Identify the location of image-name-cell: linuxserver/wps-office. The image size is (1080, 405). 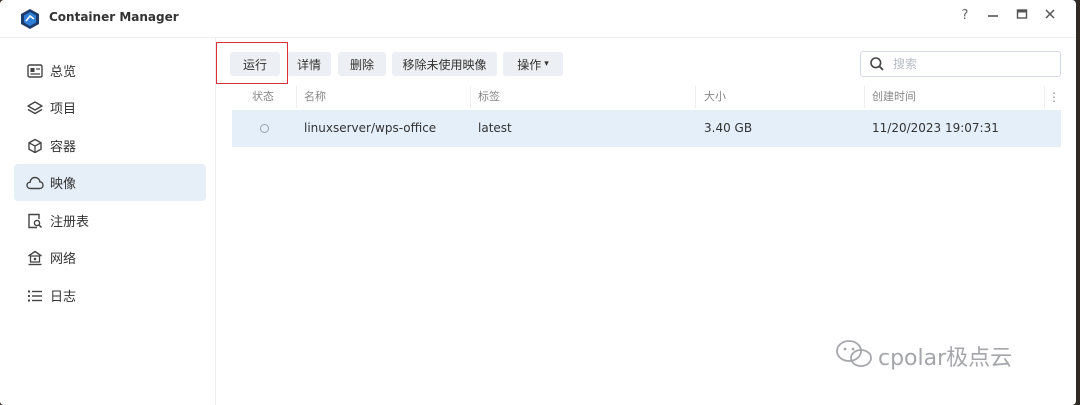
(370, 128).